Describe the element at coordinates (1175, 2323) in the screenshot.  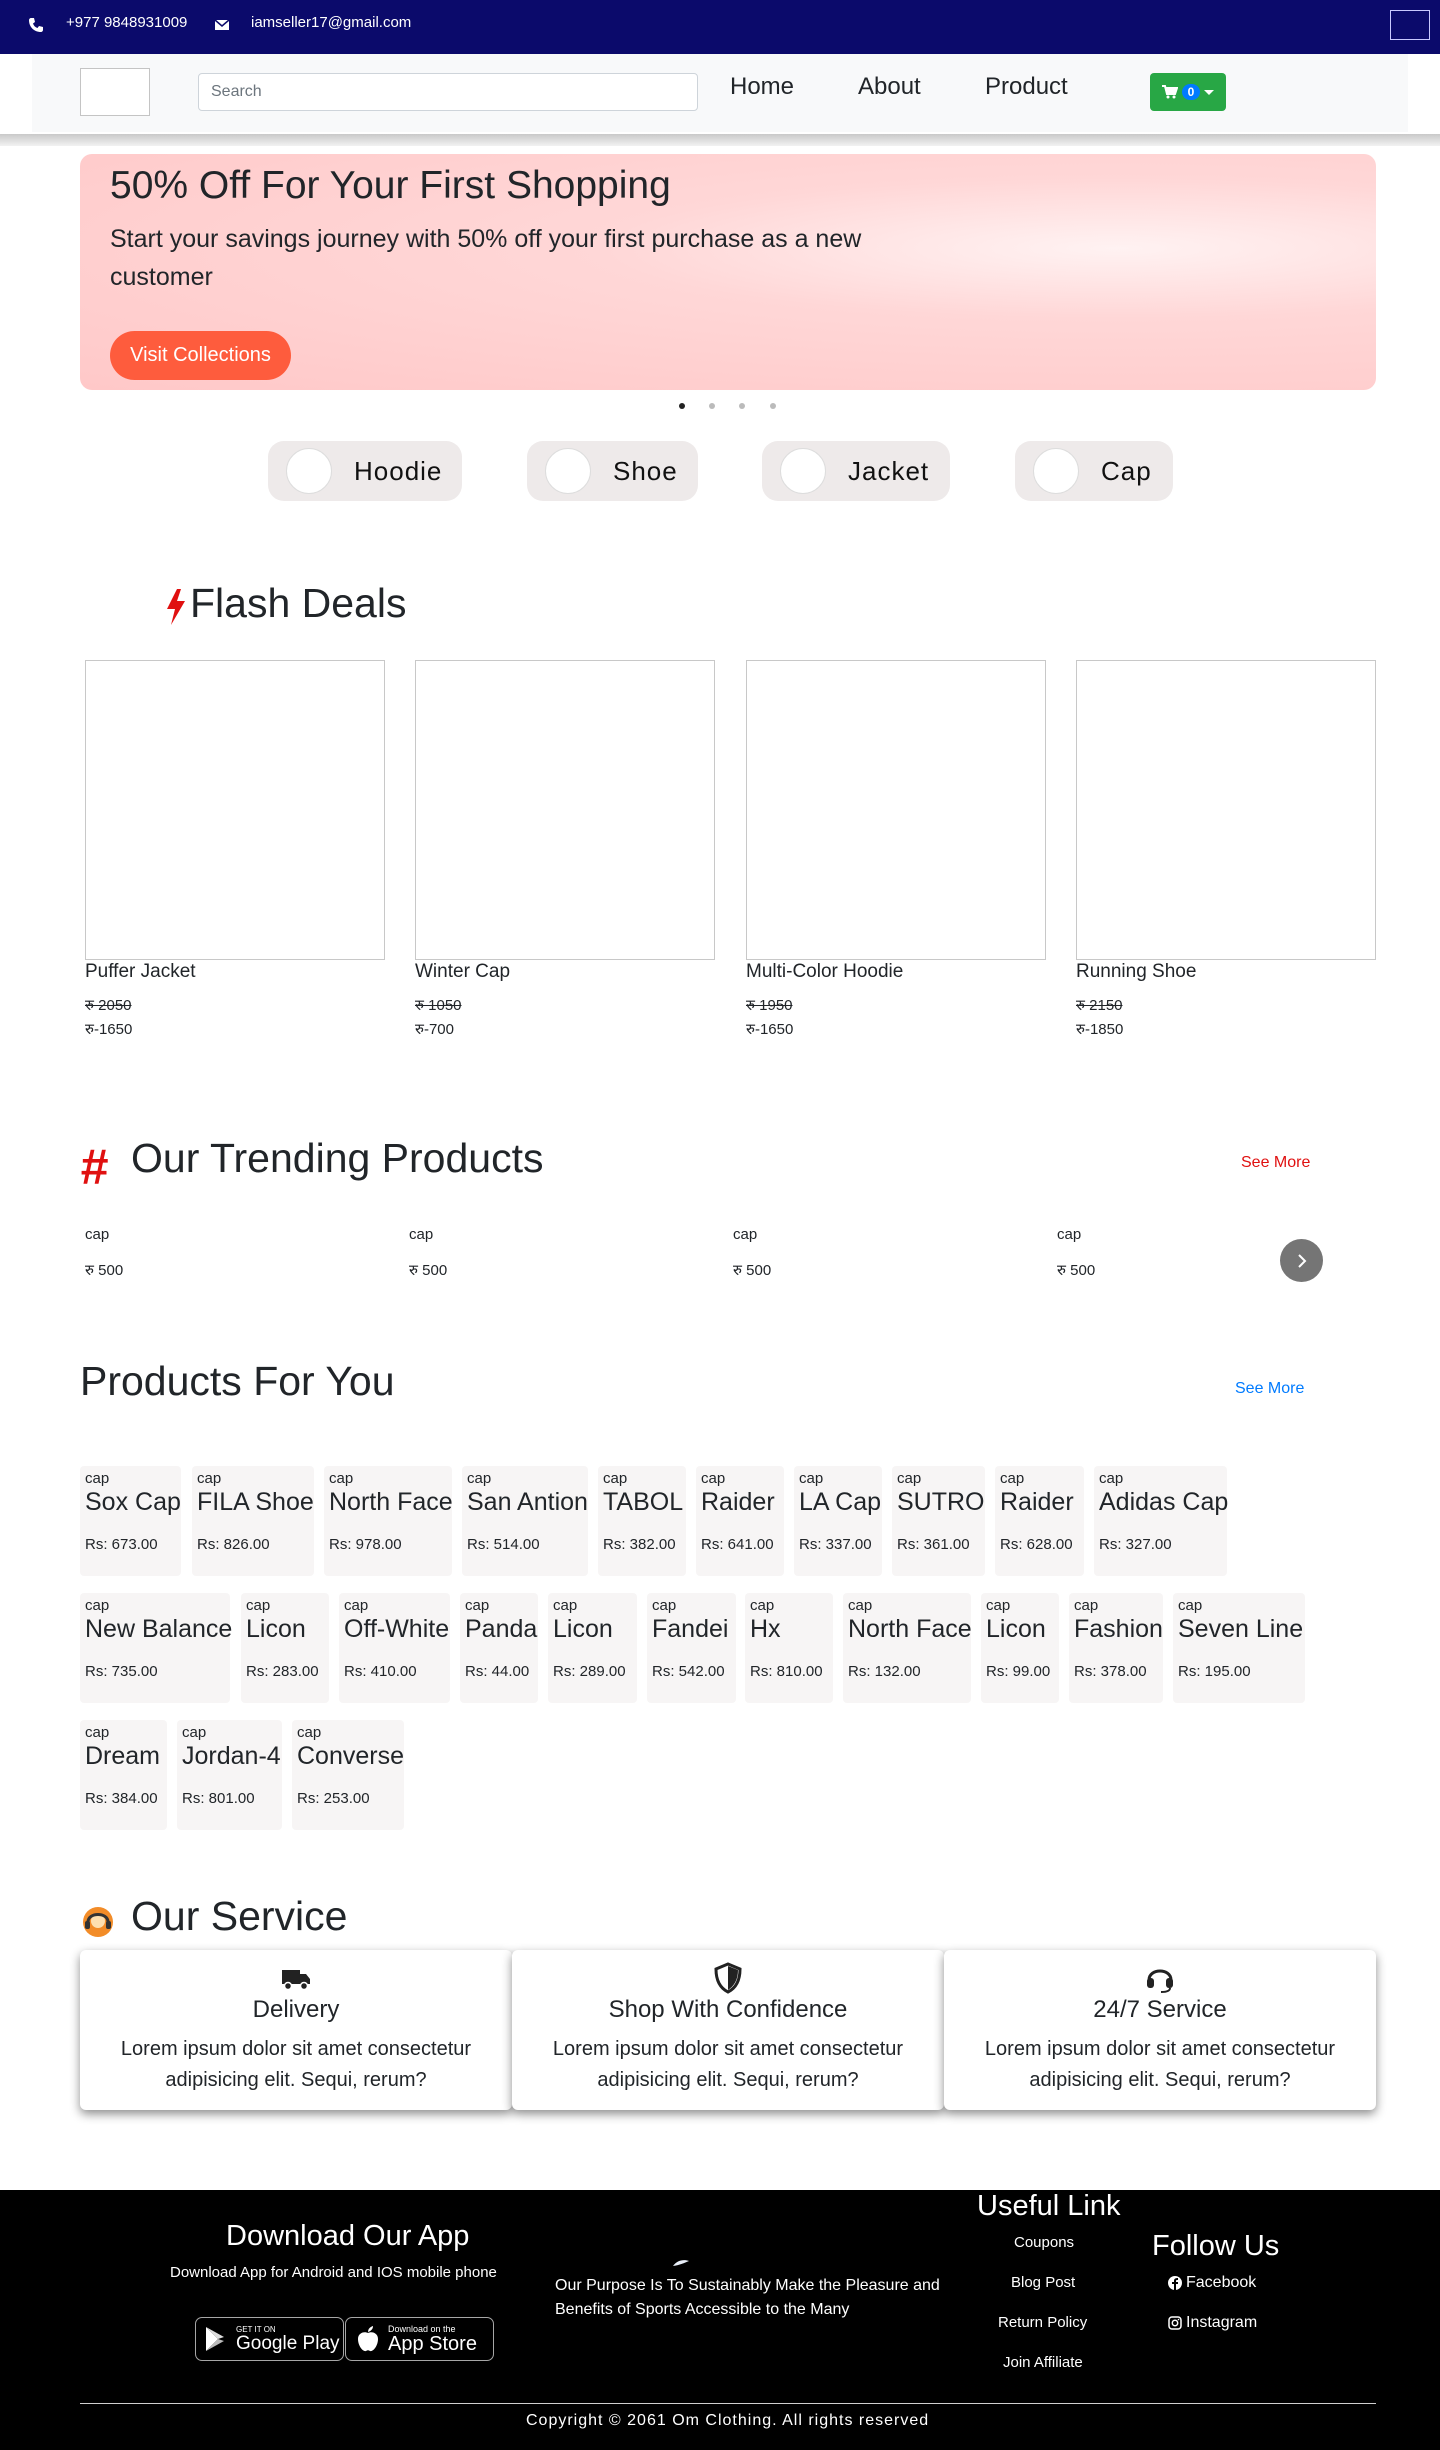
I see `instagram-icon` at that location.